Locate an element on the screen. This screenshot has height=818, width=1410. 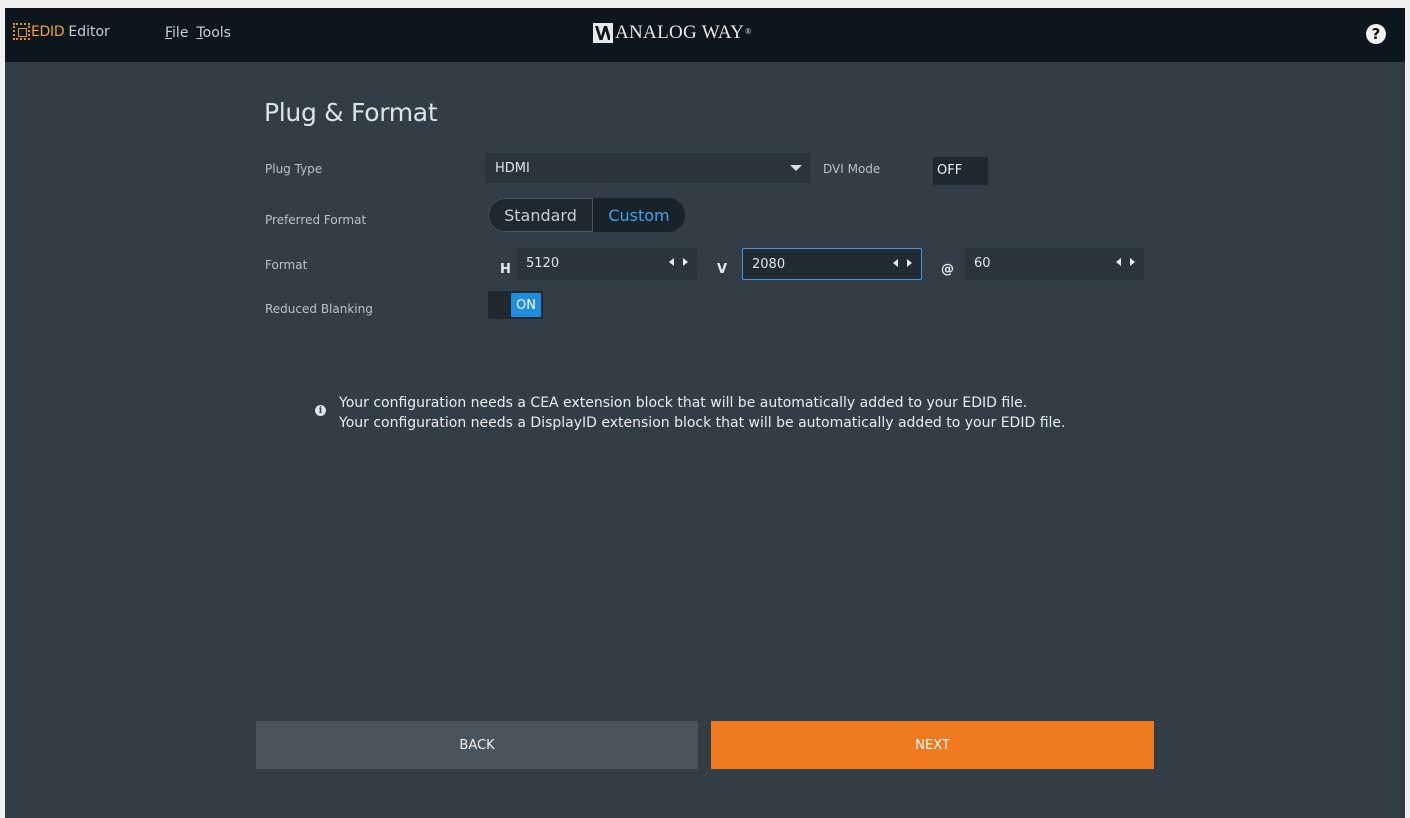
v-resolution-stepper: 2080 is located at coordinates (832, 264).